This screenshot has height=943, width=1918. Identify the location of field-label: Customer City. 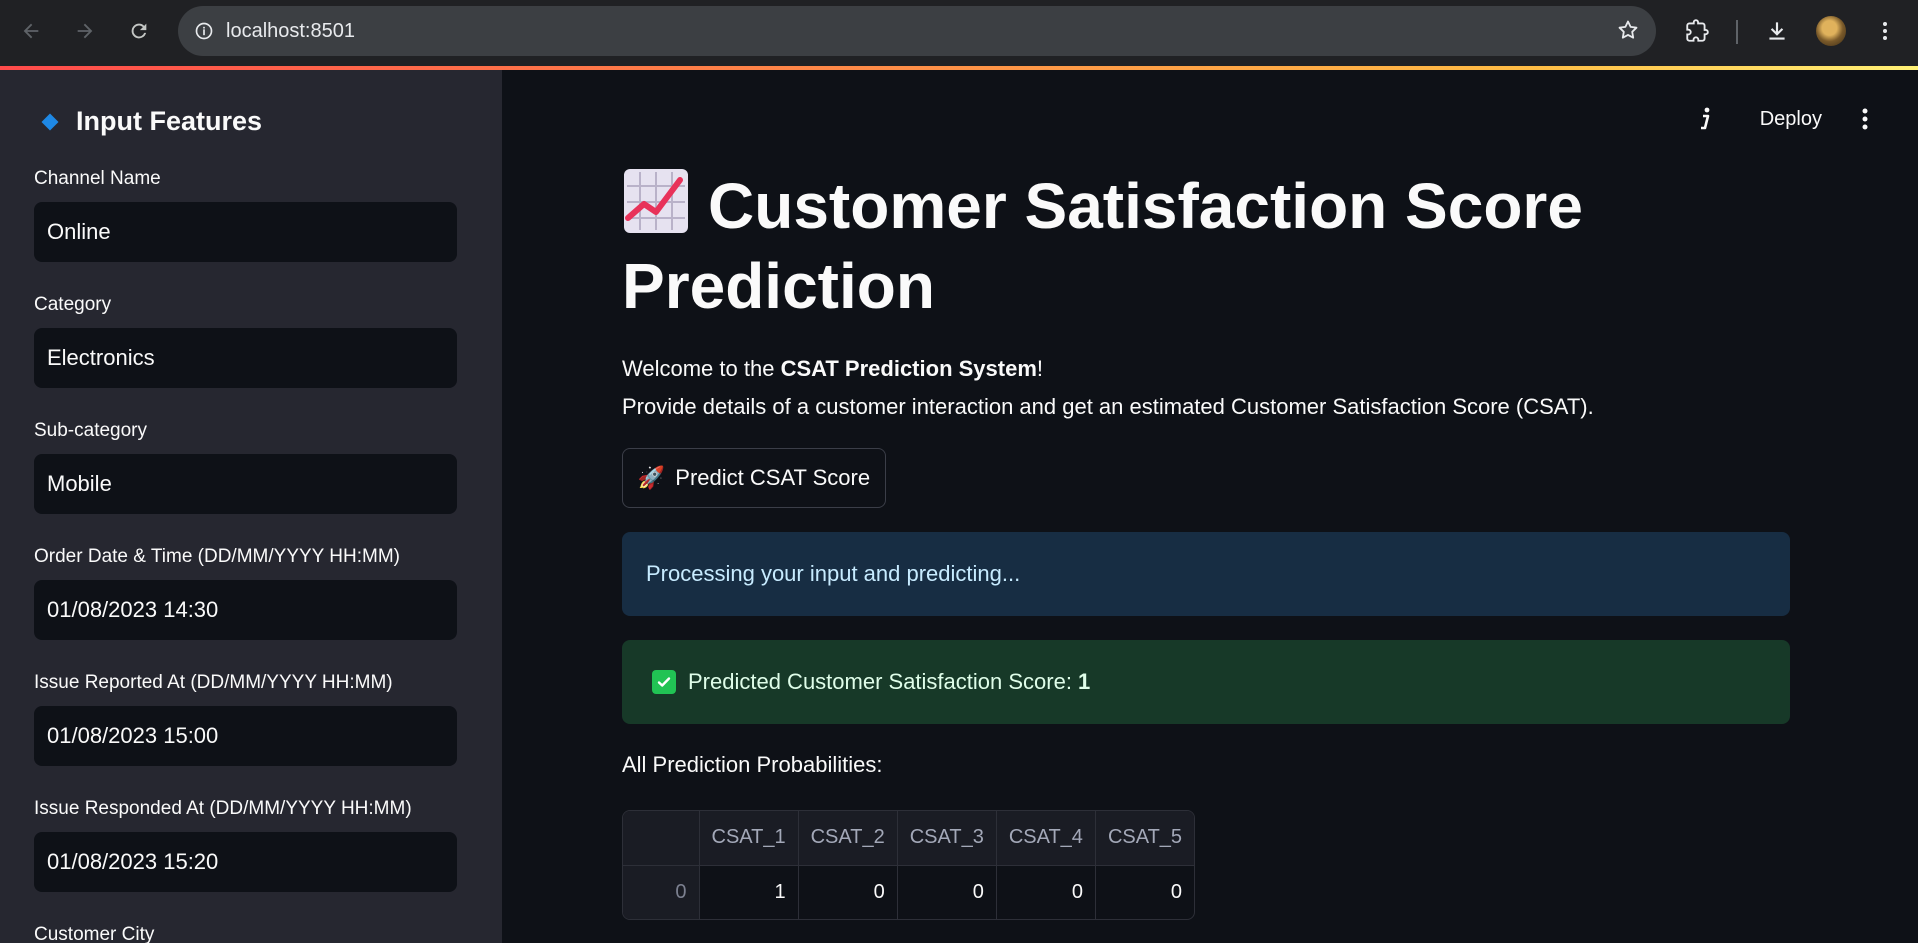
(94, 933).